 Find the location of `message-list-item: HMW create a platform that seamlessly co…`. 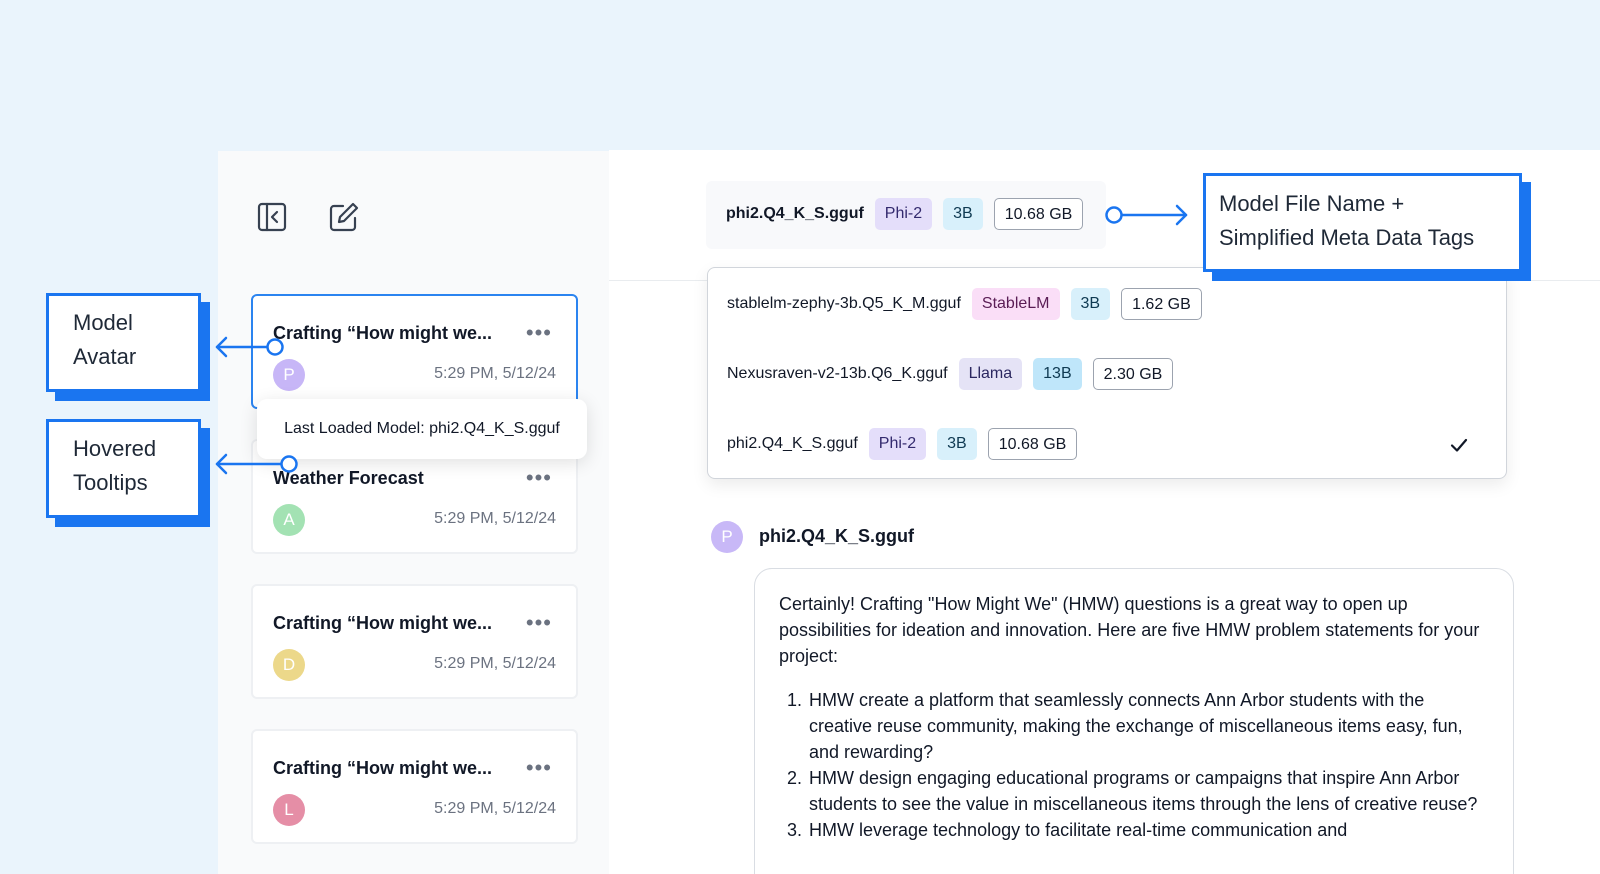

message-list-item: HMW create a platform that seamlessly co… is located at coordinates (1148, 726).